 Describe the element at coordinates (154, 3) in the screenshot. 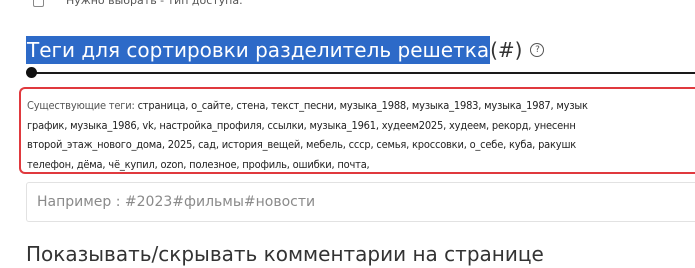

I see `access-type-label: Нужно выбрать - тип доступа.` at that location.